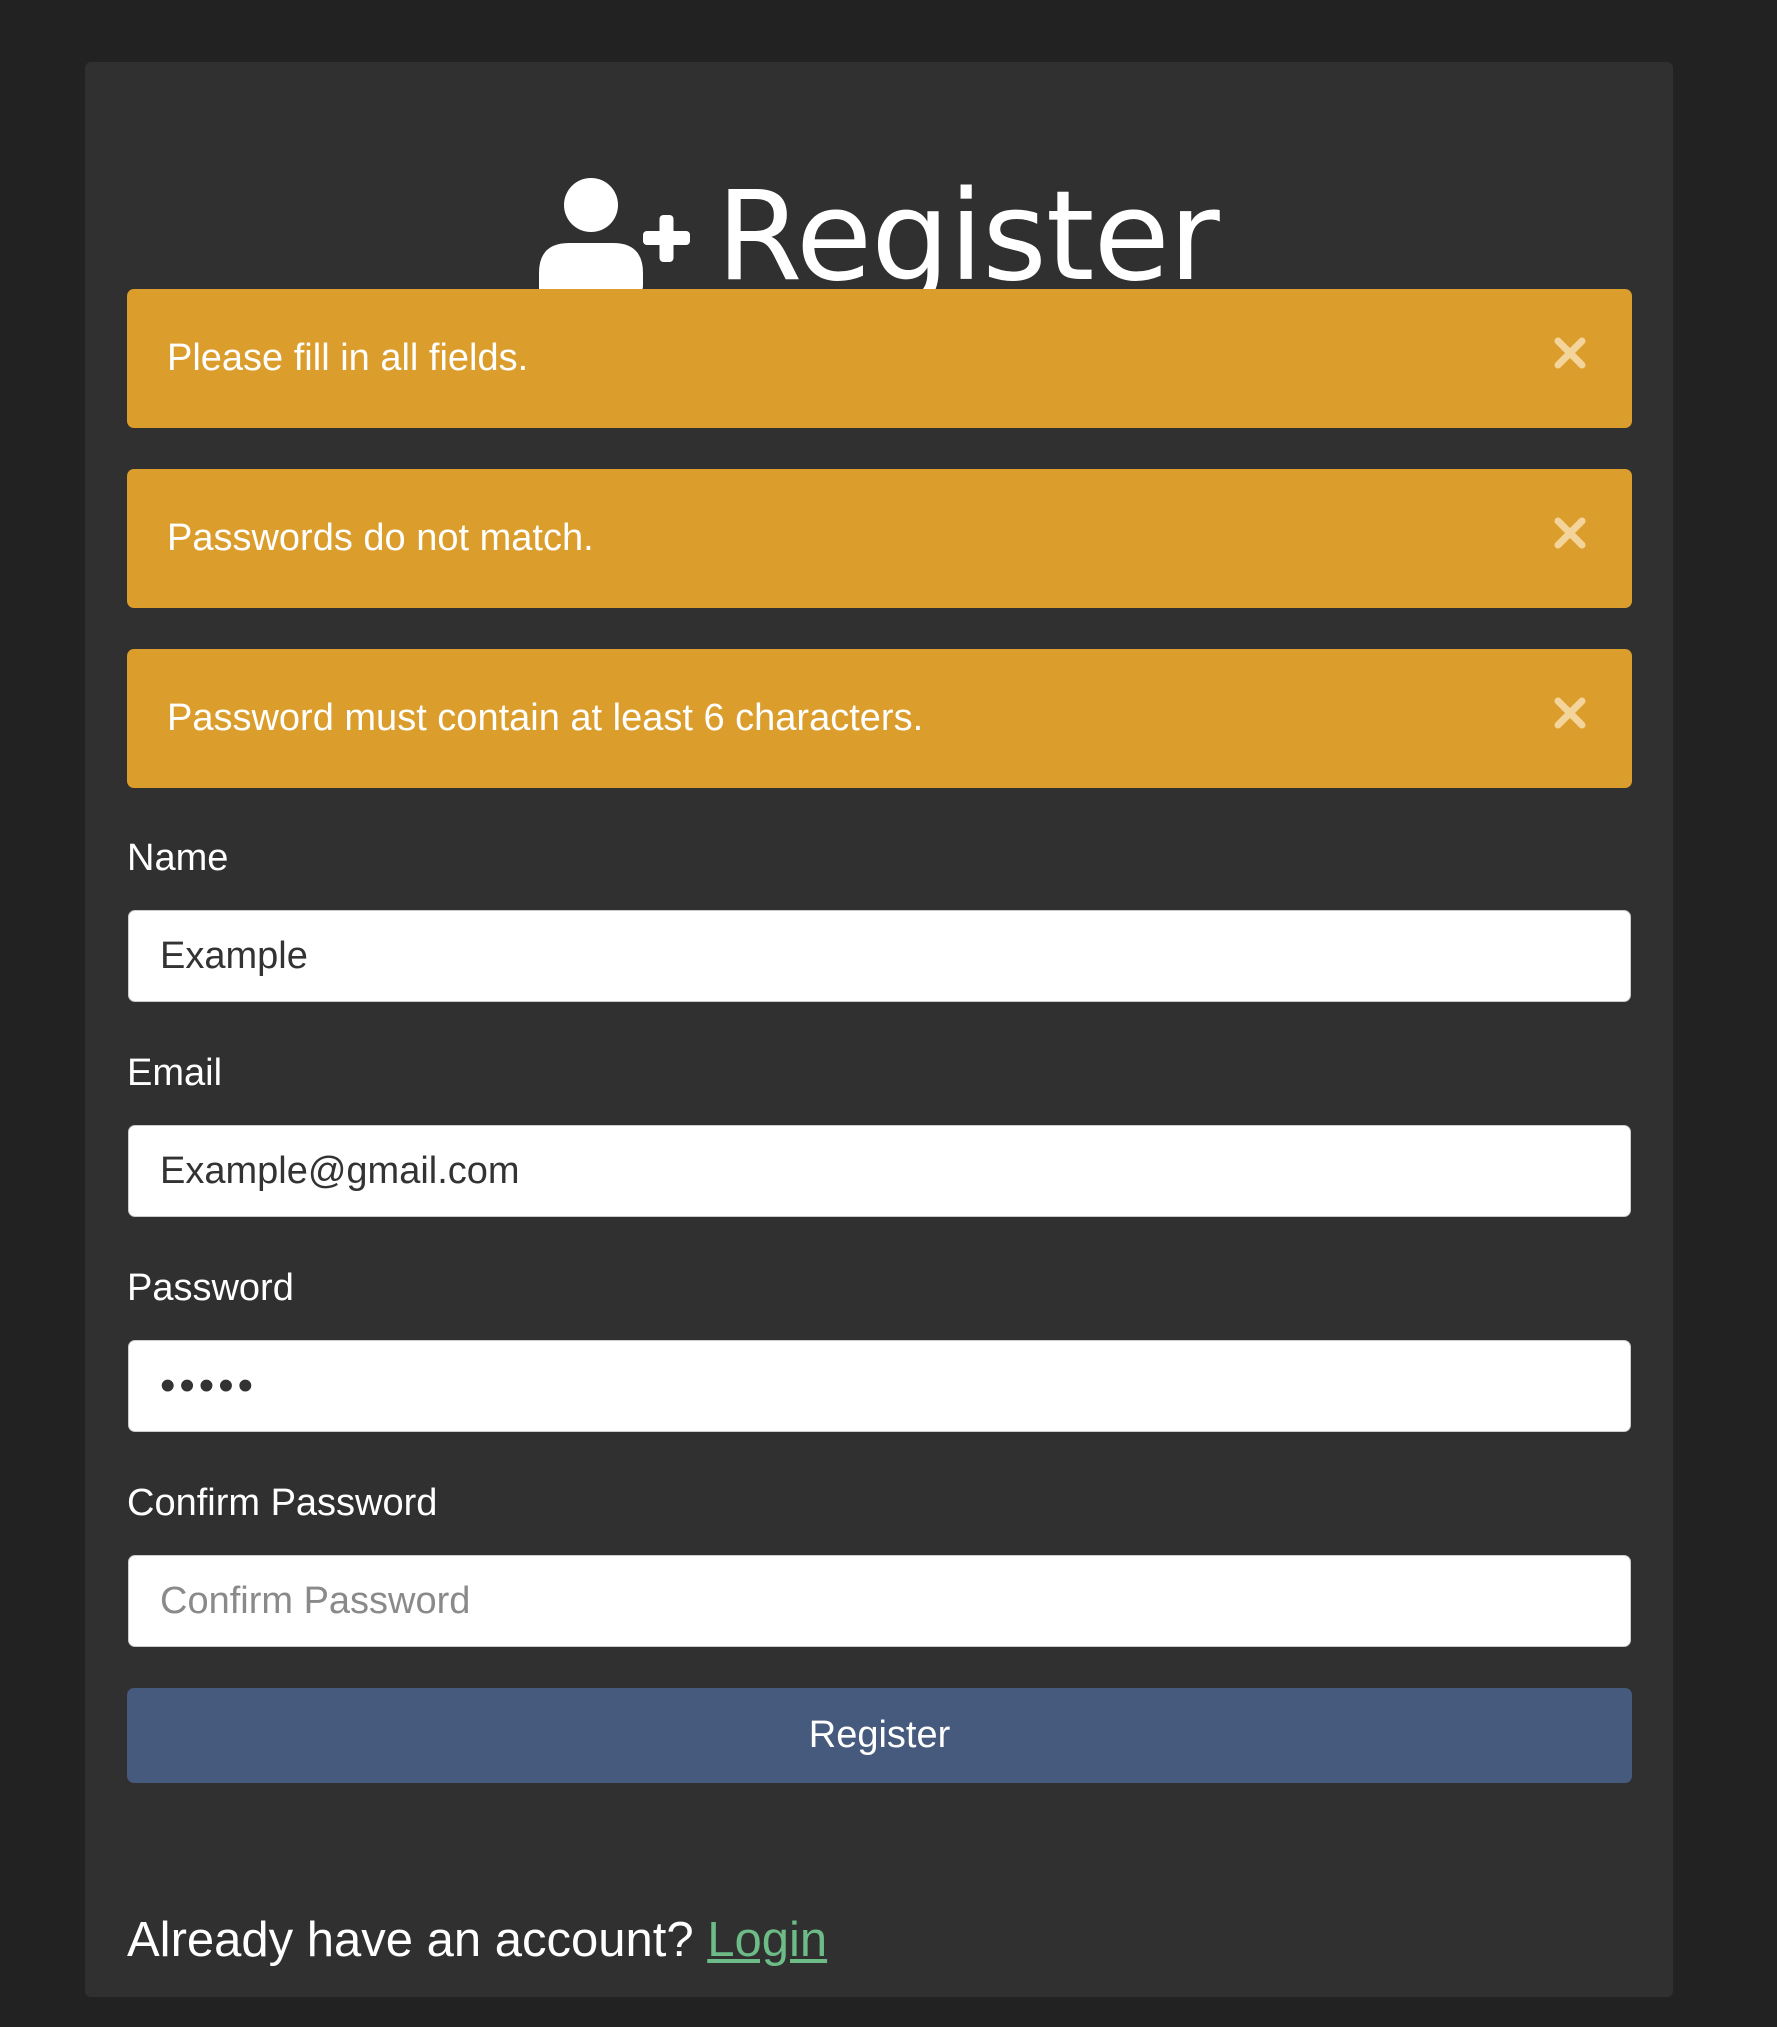  Describe the element at coordinates (615, 237) in the screenshot. I see `user-plus-icon` at that location.